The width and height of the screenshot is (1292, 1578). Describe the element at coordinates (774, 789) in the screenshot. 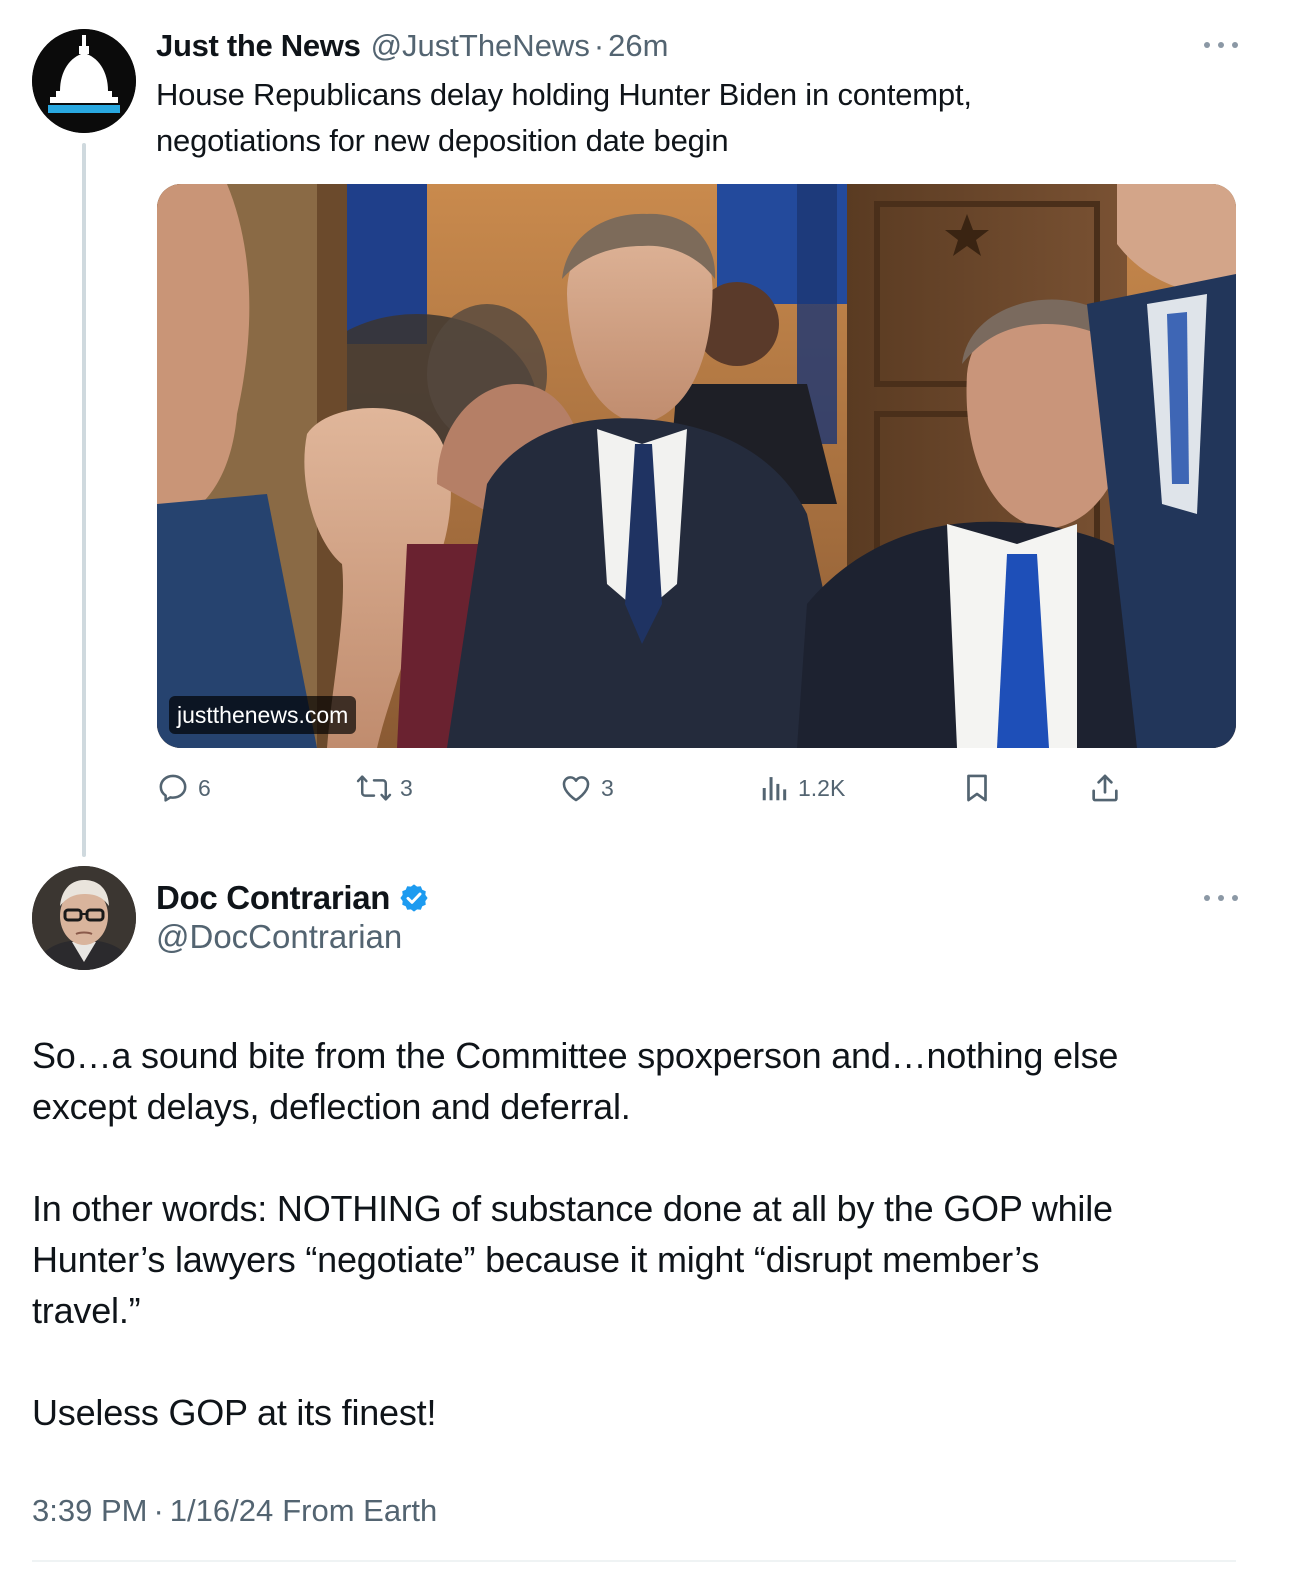

I see `views-bar-chart-icon` at that location.